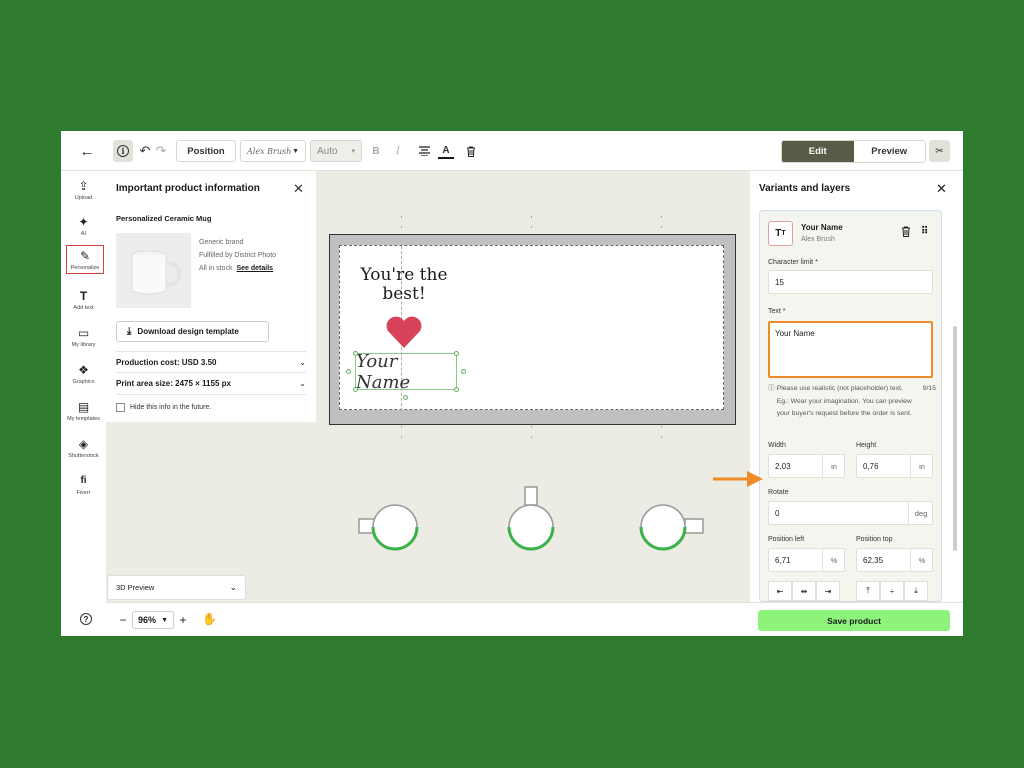 This screenshot has height=768, width=1024. What do you see at coordinates (216, 268) in the screenshot?
I see `product-stock: All in stock` at bounding box center [216, 268].